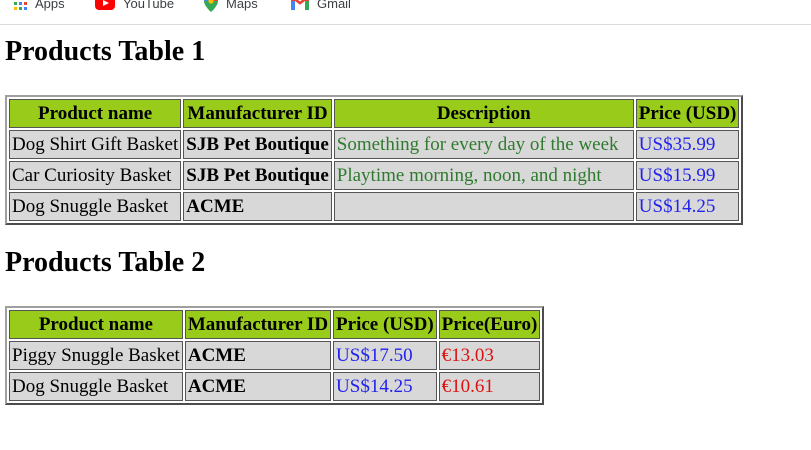 The height and width of the screenshot is (450, 811). What do you see at coordinates (105, 5) in the screenshot?
I see `youtube-icon` at bounding box center [105, 5].